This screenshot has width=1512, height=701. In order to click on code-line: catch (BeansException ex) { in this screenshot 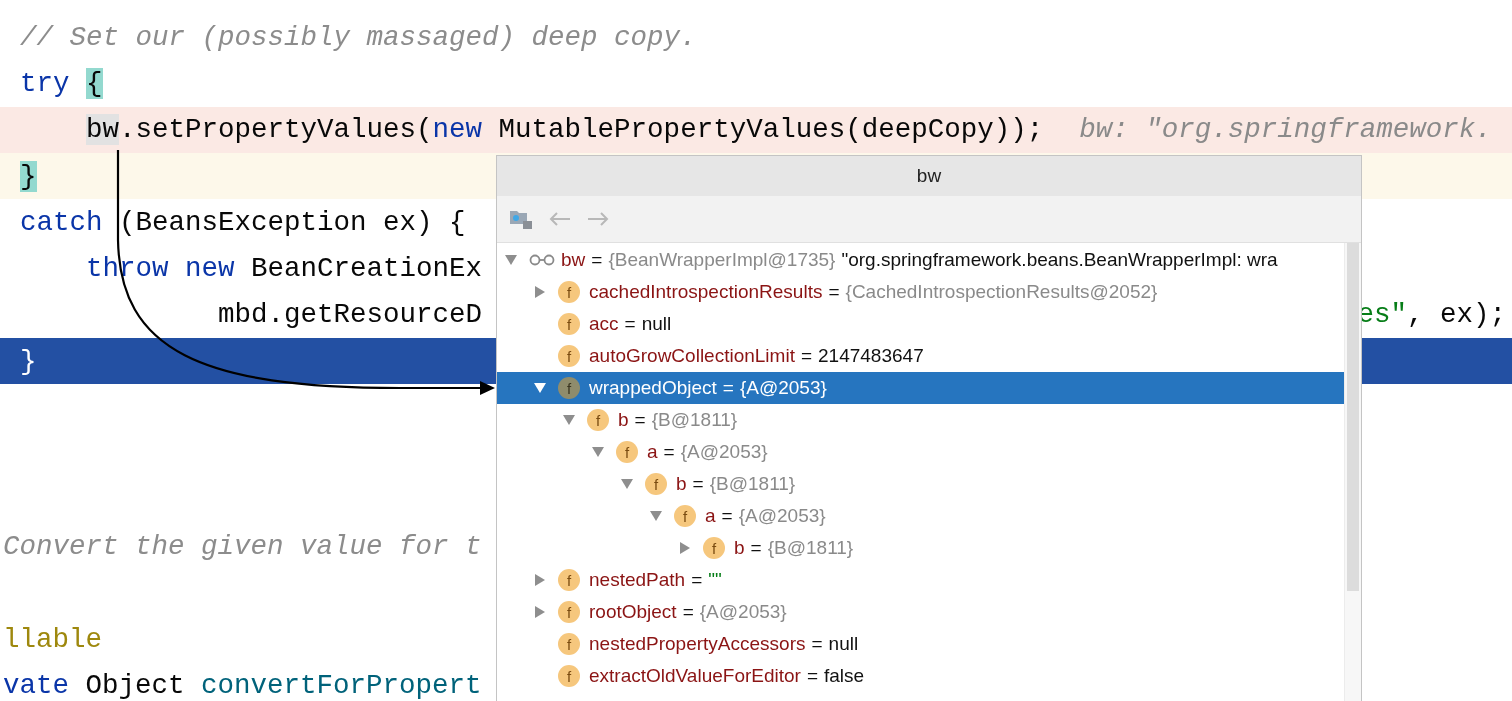, I will do `click(243, 222)`.